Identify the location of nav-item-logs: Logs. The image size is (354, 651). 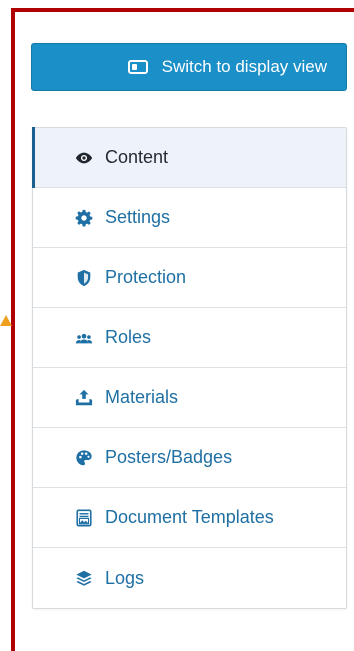
(189, 578).